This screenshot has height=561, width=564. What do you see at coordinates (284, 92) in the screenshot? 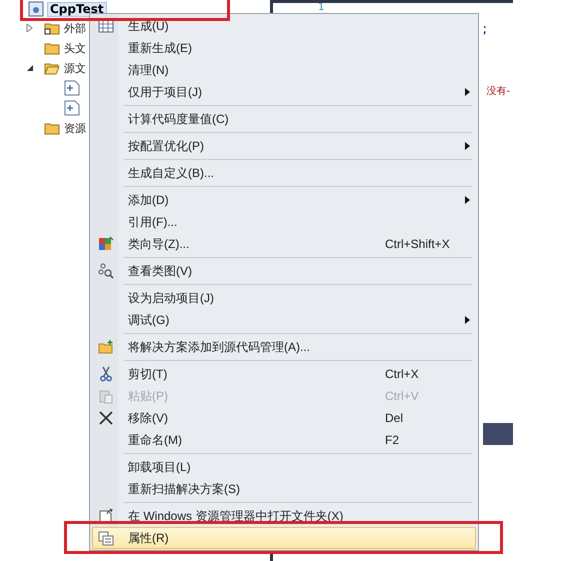
I see `menu-item: 仅用于项目(J)` at bounding box center [284, 92].